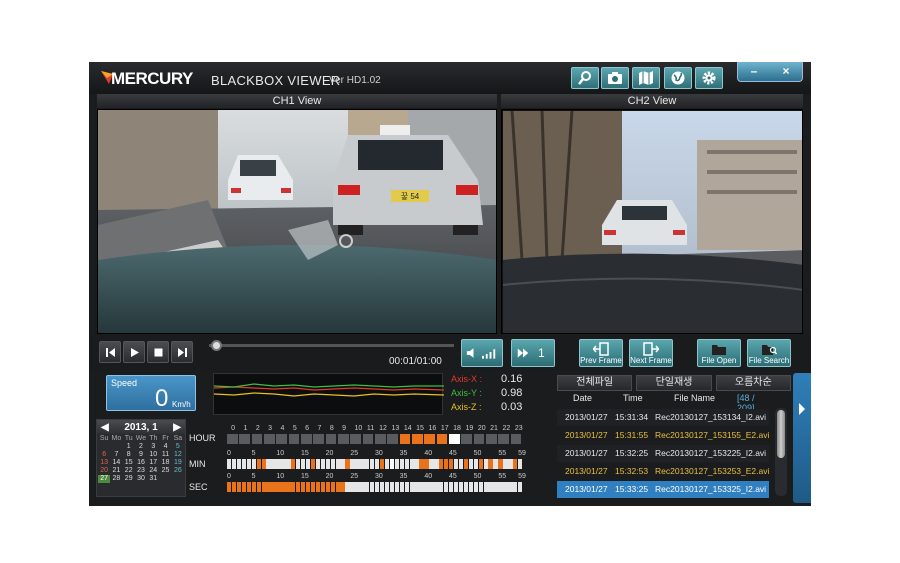 Image resolution: width=900 pixels, height=563 pixels. I want to click on calendar-day: 16, so click(141, 463).